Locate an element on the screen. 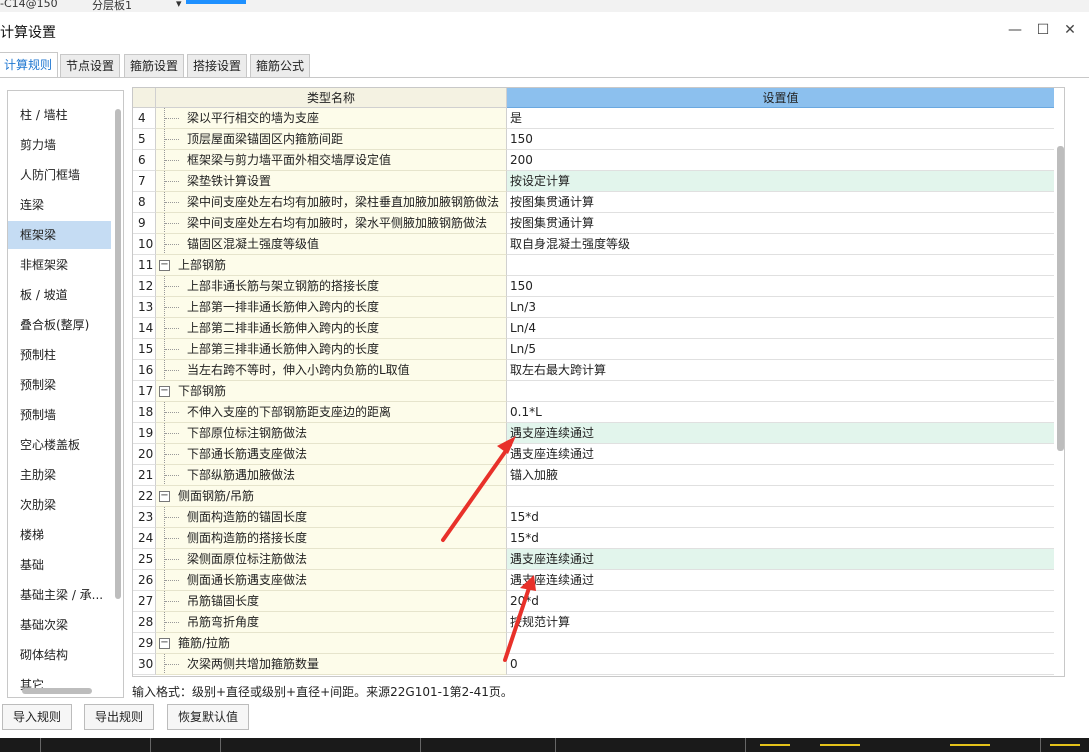 The width and height of the screenshot is (1089, 752). sidebar-item: 基础 is located at coordinates (59, 565).